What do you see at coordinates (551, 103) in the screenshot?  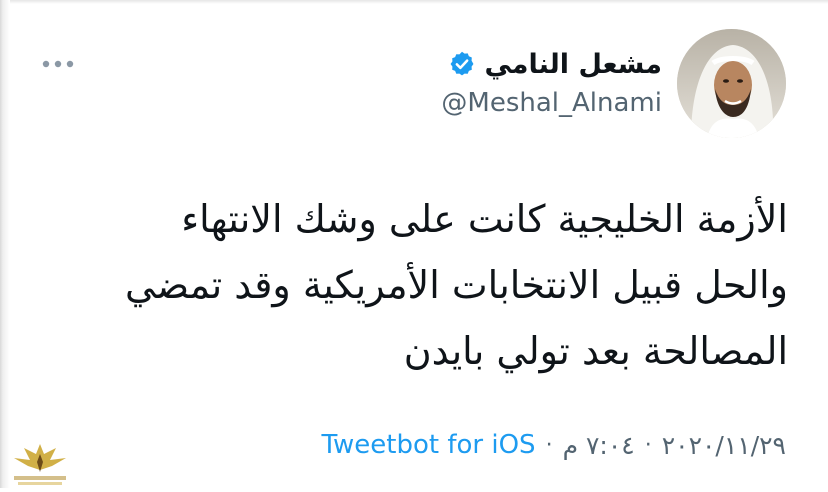 I see `user-handle: @Meshal_Alnami` at bounding box center [551, 103].